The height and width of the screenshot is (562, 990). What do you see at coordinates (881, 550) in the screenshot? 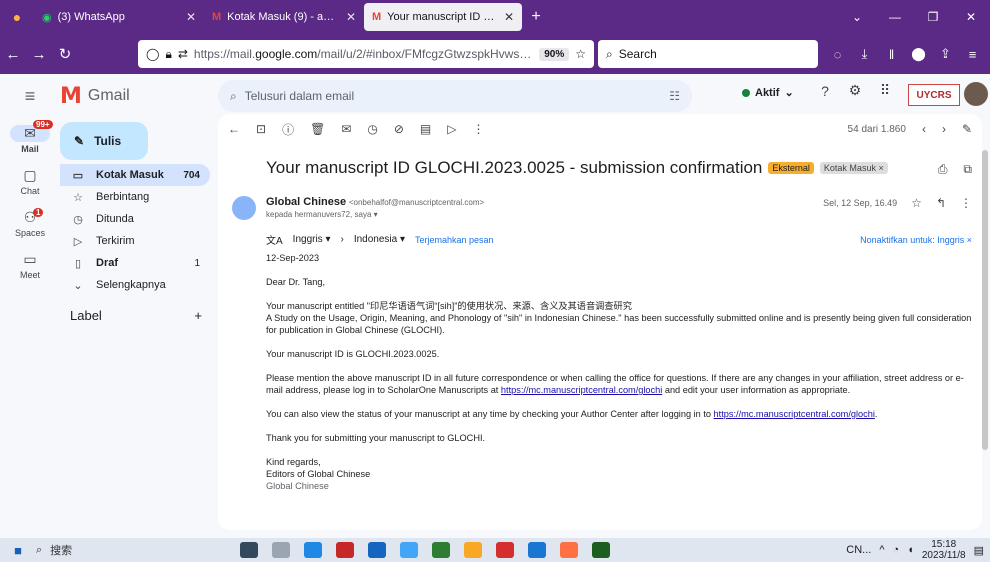
I see `chevron-up-icon: ^` at bounding box center [881, 550].